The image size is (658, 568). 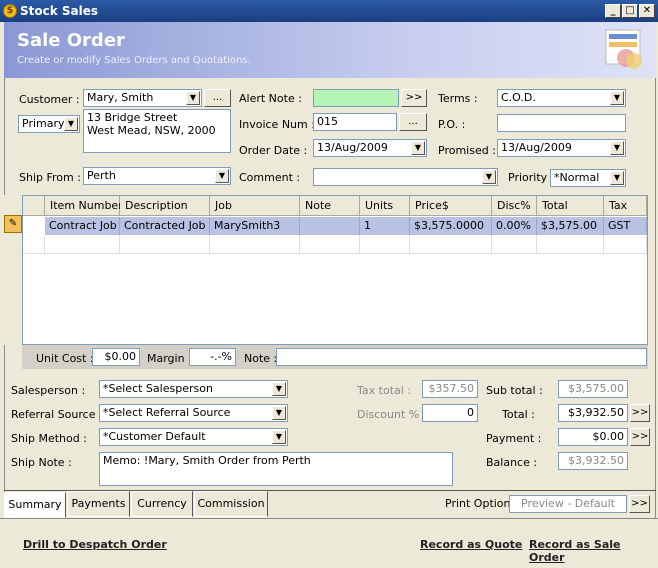 I want to click on col-total: Total, so click(x=570, y=206).